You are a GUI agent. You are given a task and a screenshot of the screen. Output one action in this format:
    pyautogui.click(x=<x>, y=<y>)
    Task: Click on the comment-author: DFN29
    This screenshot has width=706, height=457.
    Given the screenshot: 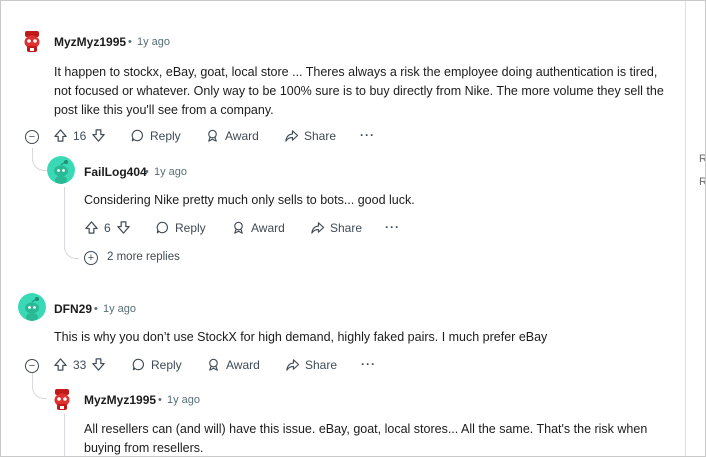 What is the action you would take?
    pyautogui.click(x=73, y=309)
    